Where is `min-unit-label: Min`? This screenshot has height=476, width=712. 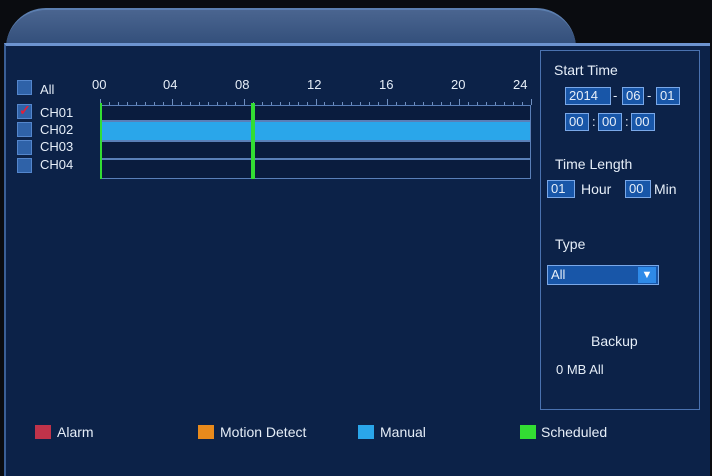 min-unit-label: Min is located at coordinates (665, 189).